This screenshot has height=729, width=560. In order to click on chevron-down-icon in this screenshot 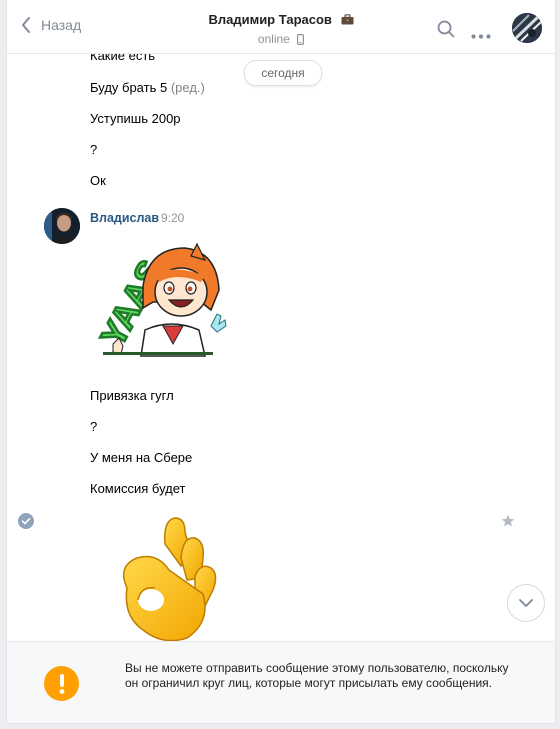, I will do `click(526, 603)`.